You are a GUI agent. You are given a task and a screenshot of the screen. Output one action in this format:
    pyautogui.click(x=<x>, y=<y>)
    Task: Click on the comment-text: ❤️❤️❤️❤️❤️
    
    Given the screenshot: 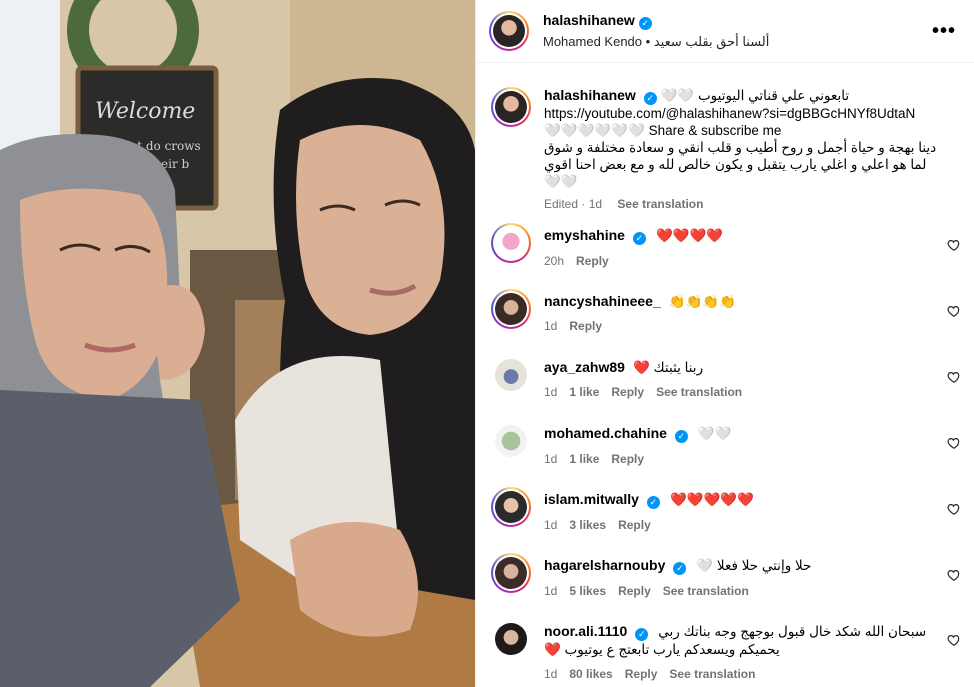 What is the action you would take?
    pyautogui.click(x=711, y=499)
    